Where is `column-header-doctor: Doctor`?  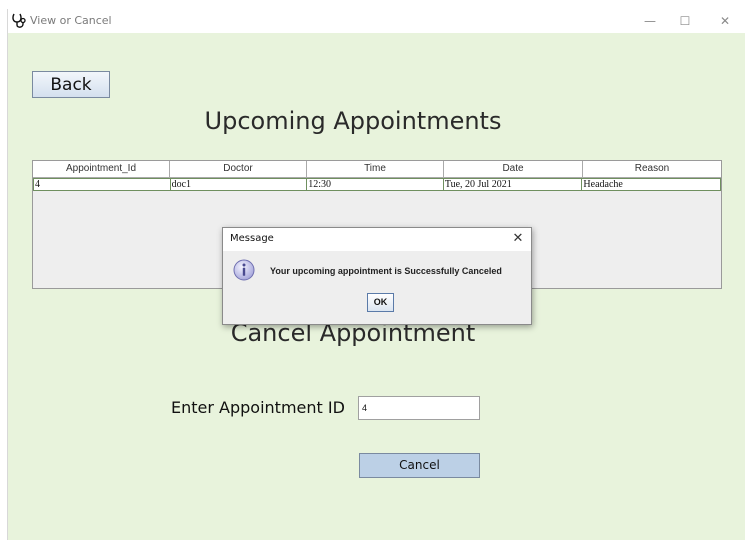
column-header-doctor: Doctor is located at coordinates (238, 169).